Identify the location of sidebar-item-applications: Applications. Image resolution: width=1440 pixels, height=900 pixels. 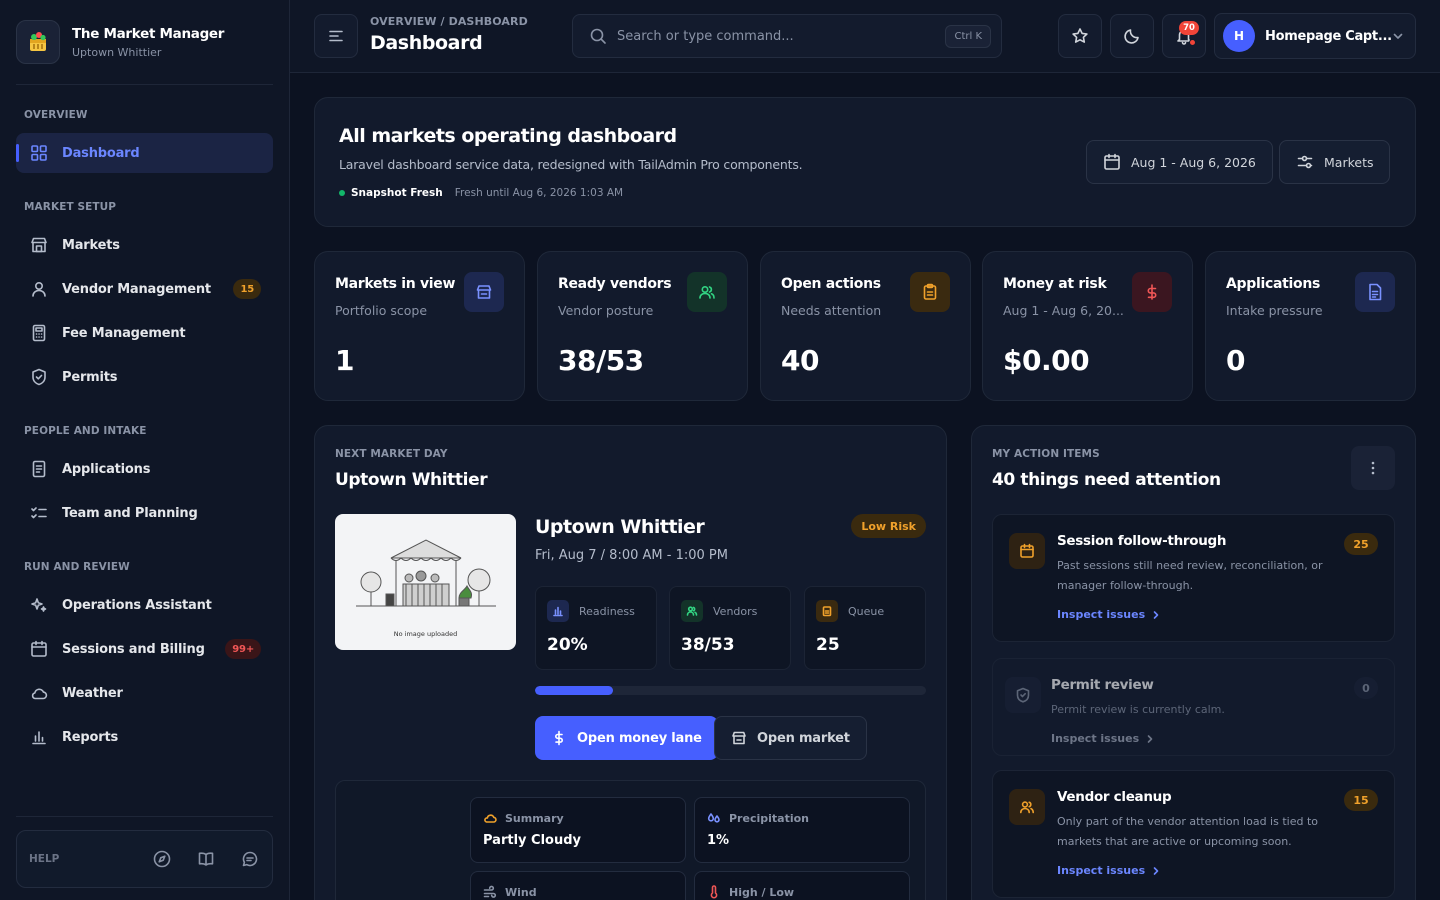
(144, 469).